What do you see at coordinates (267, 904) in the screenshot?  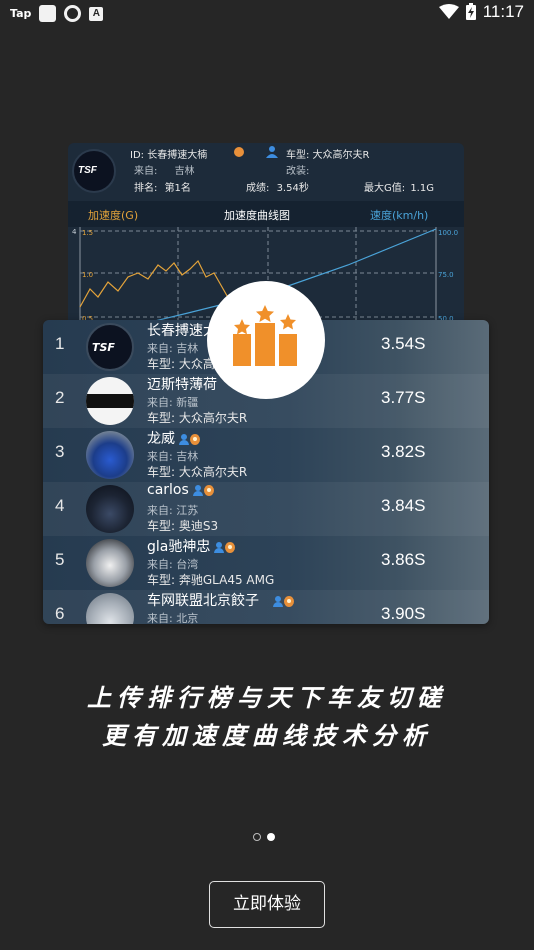 I see `try-now-button: 立即体验` at bounding box center [267, 904].